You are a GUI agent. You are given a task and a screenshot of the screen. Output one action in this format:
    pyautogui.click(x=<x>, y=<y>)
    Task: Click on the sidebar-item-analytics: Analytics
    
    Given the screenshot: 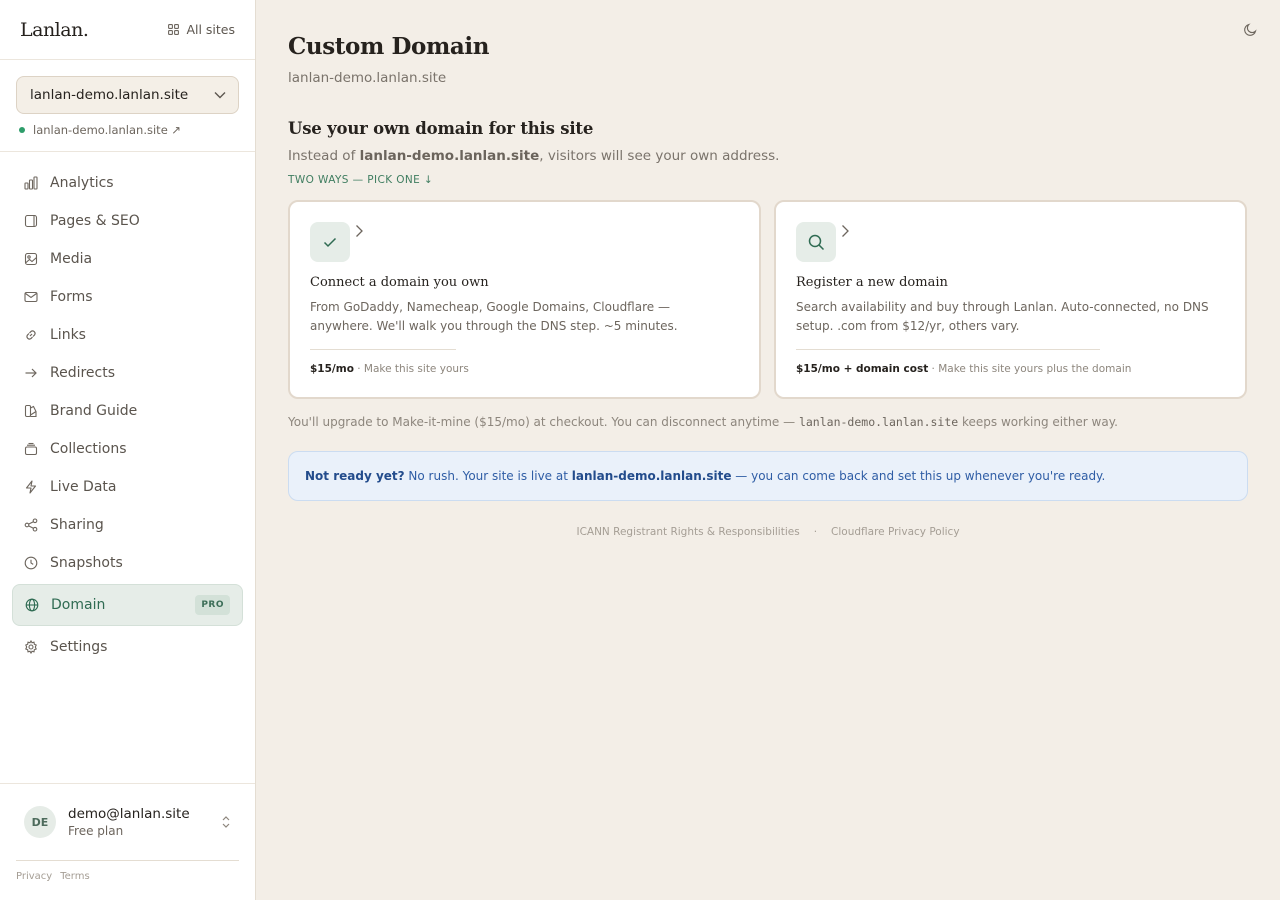 What is the action you would take?
    pyautogui.click(x=127, y=183)
    